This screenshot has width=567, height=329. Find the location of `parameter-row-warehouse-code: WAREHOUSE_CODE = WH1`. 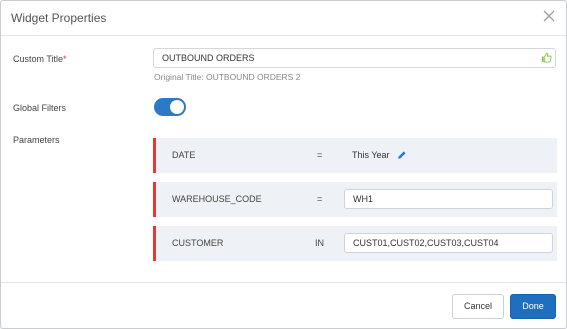

parameter-row-warehouse-code: WAREHOUSE_CODE = WH1 is located at coordinates (355, 199).